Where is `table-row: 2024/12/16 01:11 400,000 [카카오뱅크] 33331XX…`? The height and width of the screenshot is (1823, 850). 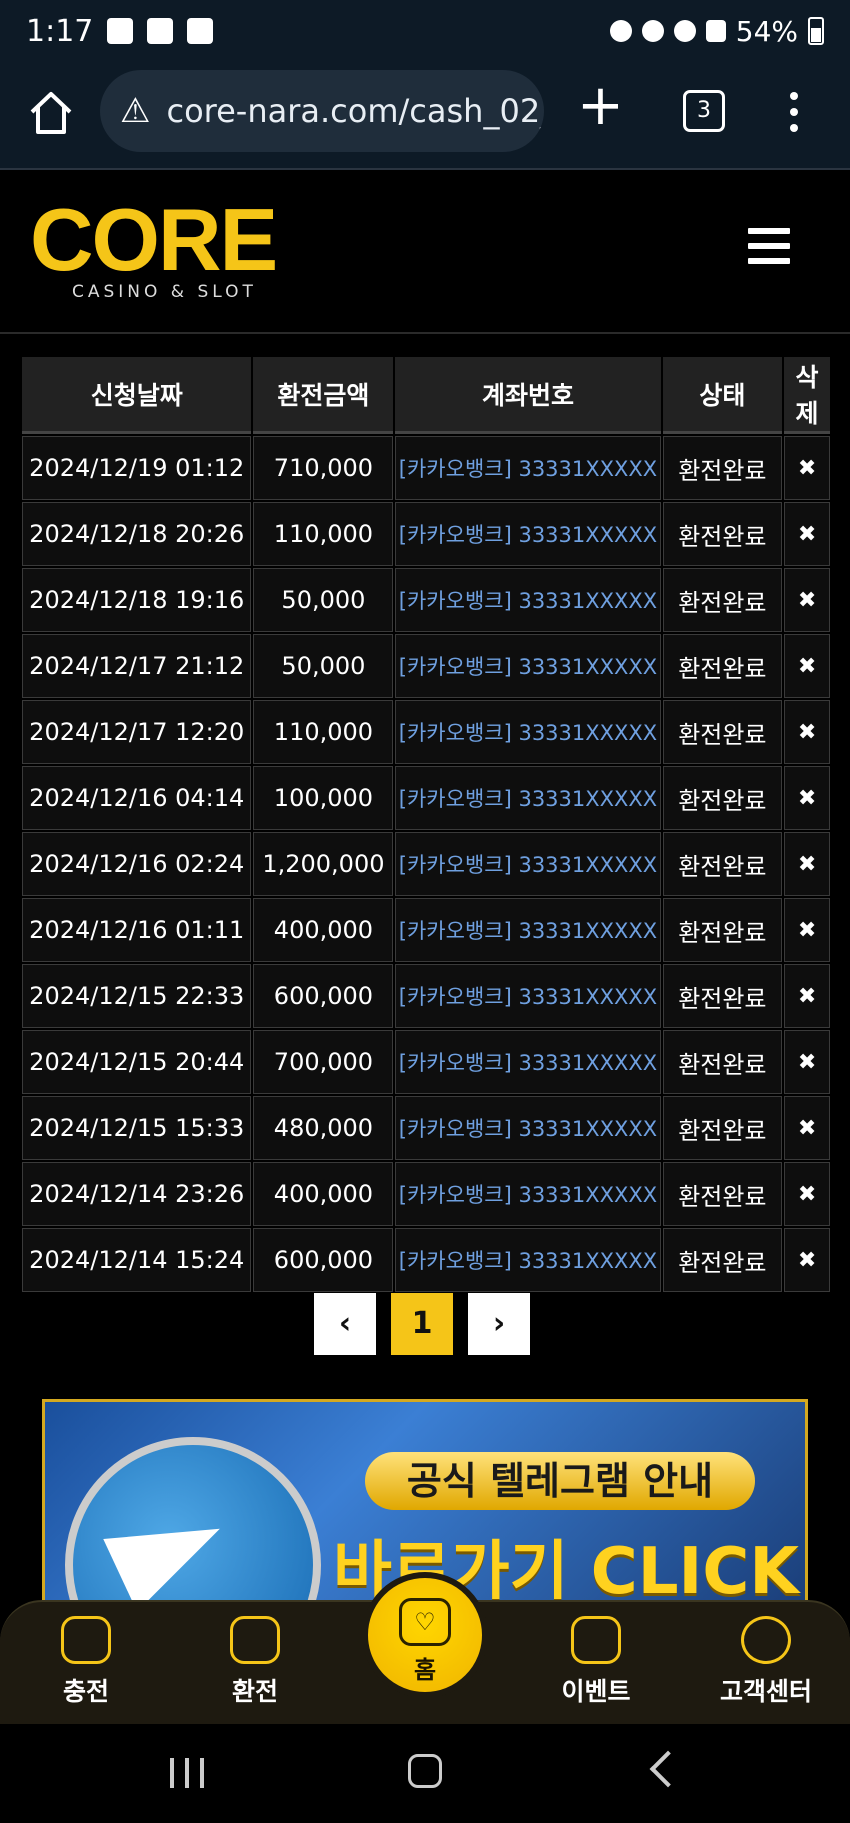 table-row: 2024/12/16 01:11 400,000 [카카오뱅크] 33331XX… is located at coordinates (426, 930).